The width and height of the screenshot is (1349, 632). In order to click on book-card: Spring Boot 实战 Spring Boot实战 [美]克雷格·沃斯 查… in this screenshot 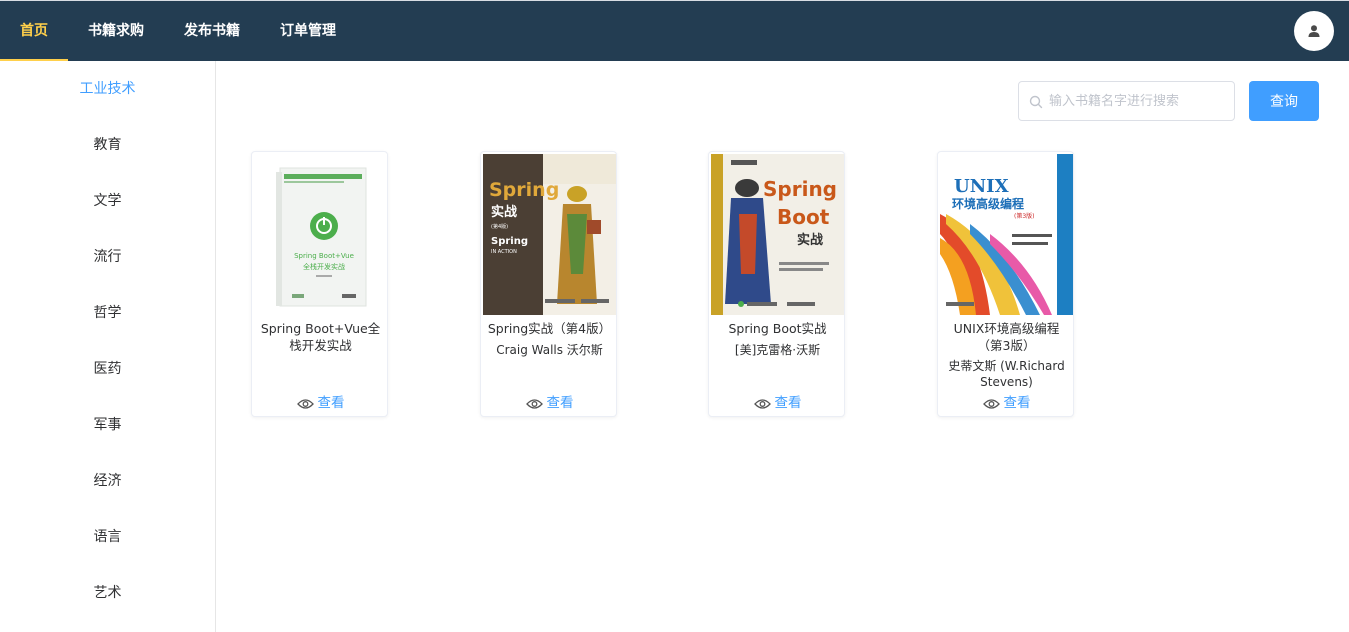, I will do `click(776, 284)`.